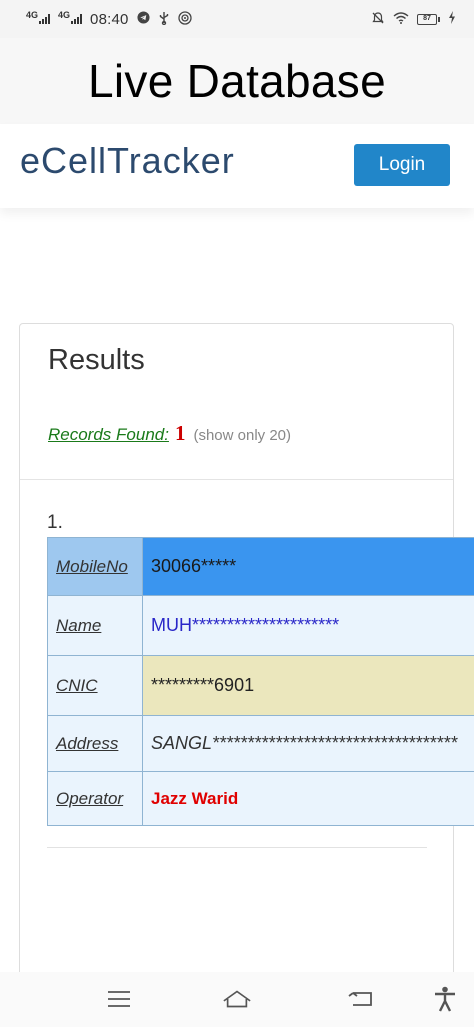  What do you see at coordinates (237, 19) in the screenshot?
I see `status-bar: 4G 4G 08:40 87` at bounding box center [237, 19].